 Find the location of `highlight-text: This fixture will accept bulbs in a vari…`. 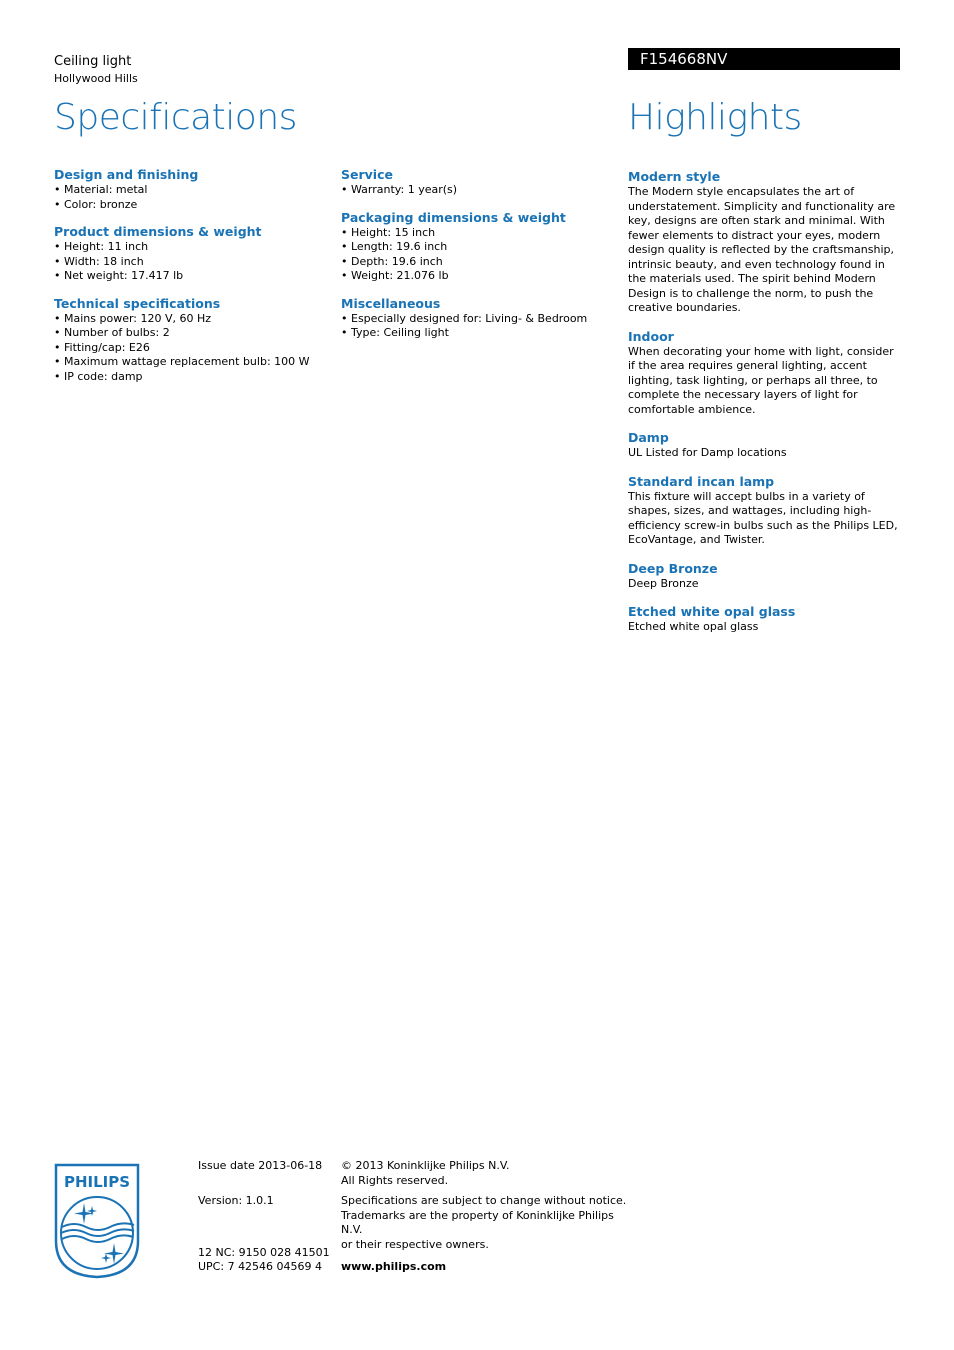

highlight-text: This fixture will accept bulbs in a vari… is located at coordinates (763, 518).